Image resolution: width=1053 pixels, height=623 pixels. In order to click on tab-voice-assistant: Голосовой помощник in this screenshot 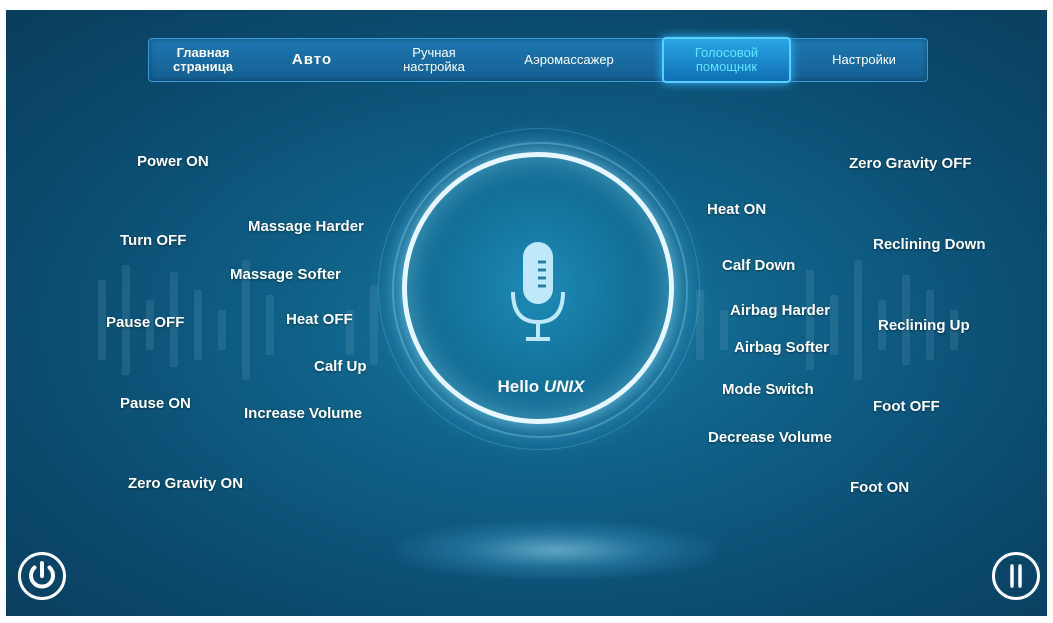, I will do `click(726, 60)`.